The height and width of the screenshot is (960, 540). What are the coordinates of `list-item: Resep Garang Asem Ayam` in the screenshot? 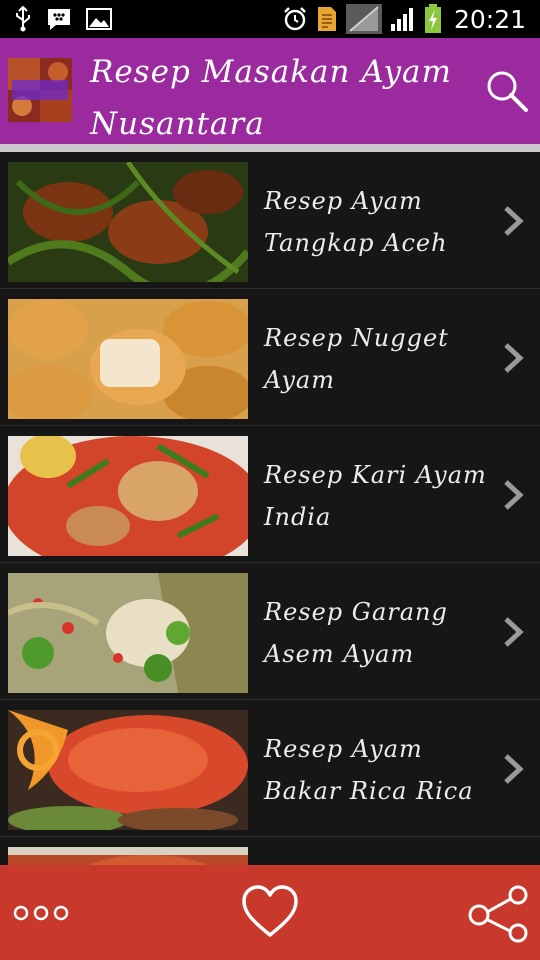 It's located at (270, 631).